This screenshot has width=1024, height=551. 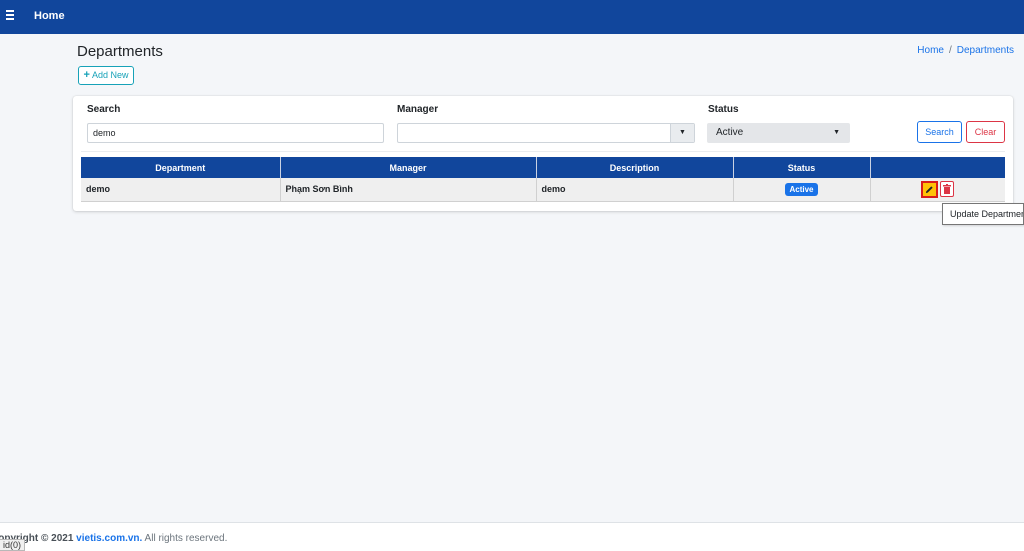 I want to click on hamburger-menu-icon, so click(x=11, y=17).